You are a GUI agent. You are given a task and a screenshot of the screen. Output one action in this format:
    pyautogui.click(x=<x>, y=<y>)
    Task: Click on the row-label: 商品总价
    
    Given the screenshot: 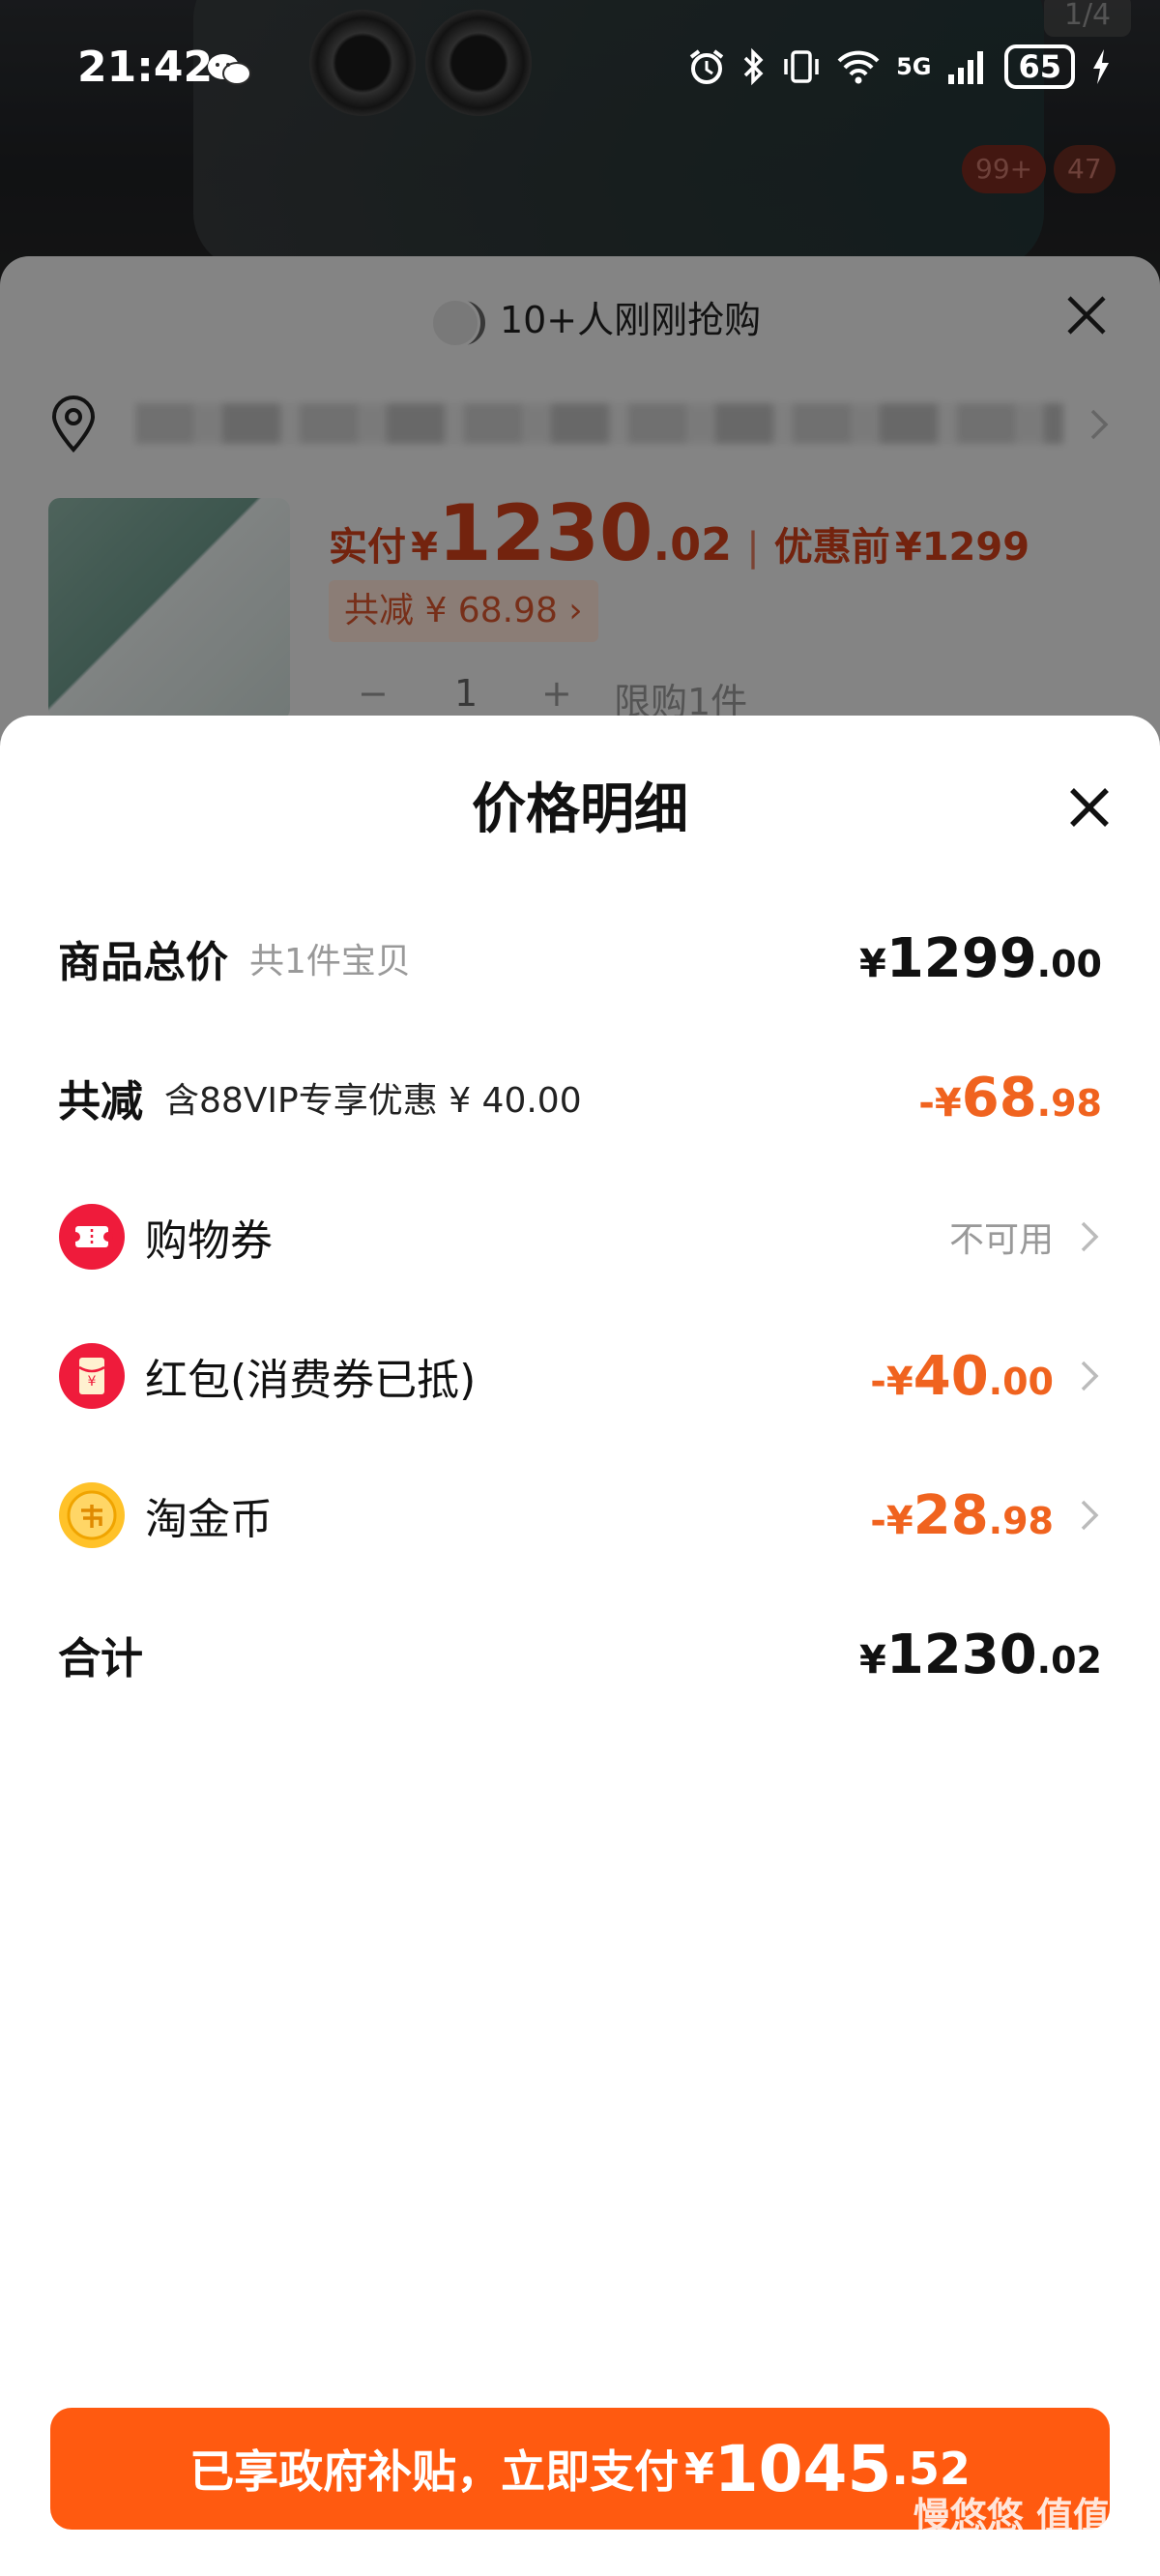 What is the action you would take?
    pyautogui.click(x=143, y=962)
    